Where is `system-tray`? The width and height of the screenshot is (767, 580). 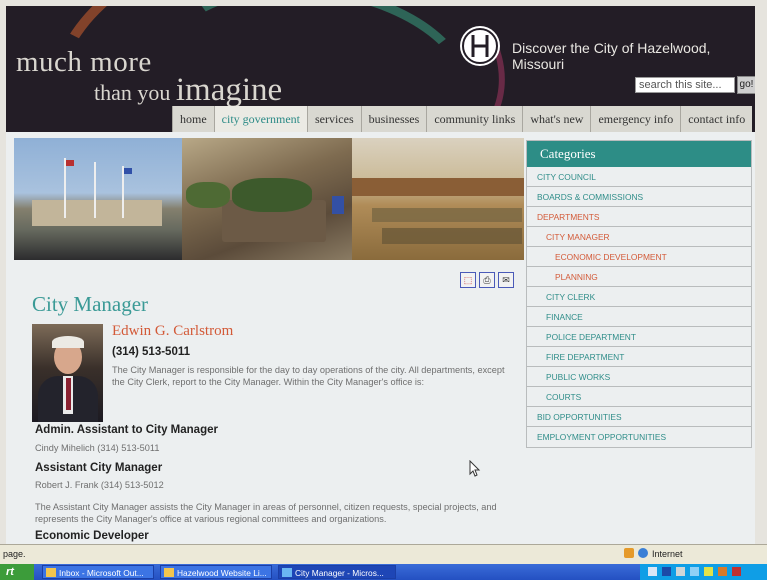 system-tray is located at coordinates (703, 572).